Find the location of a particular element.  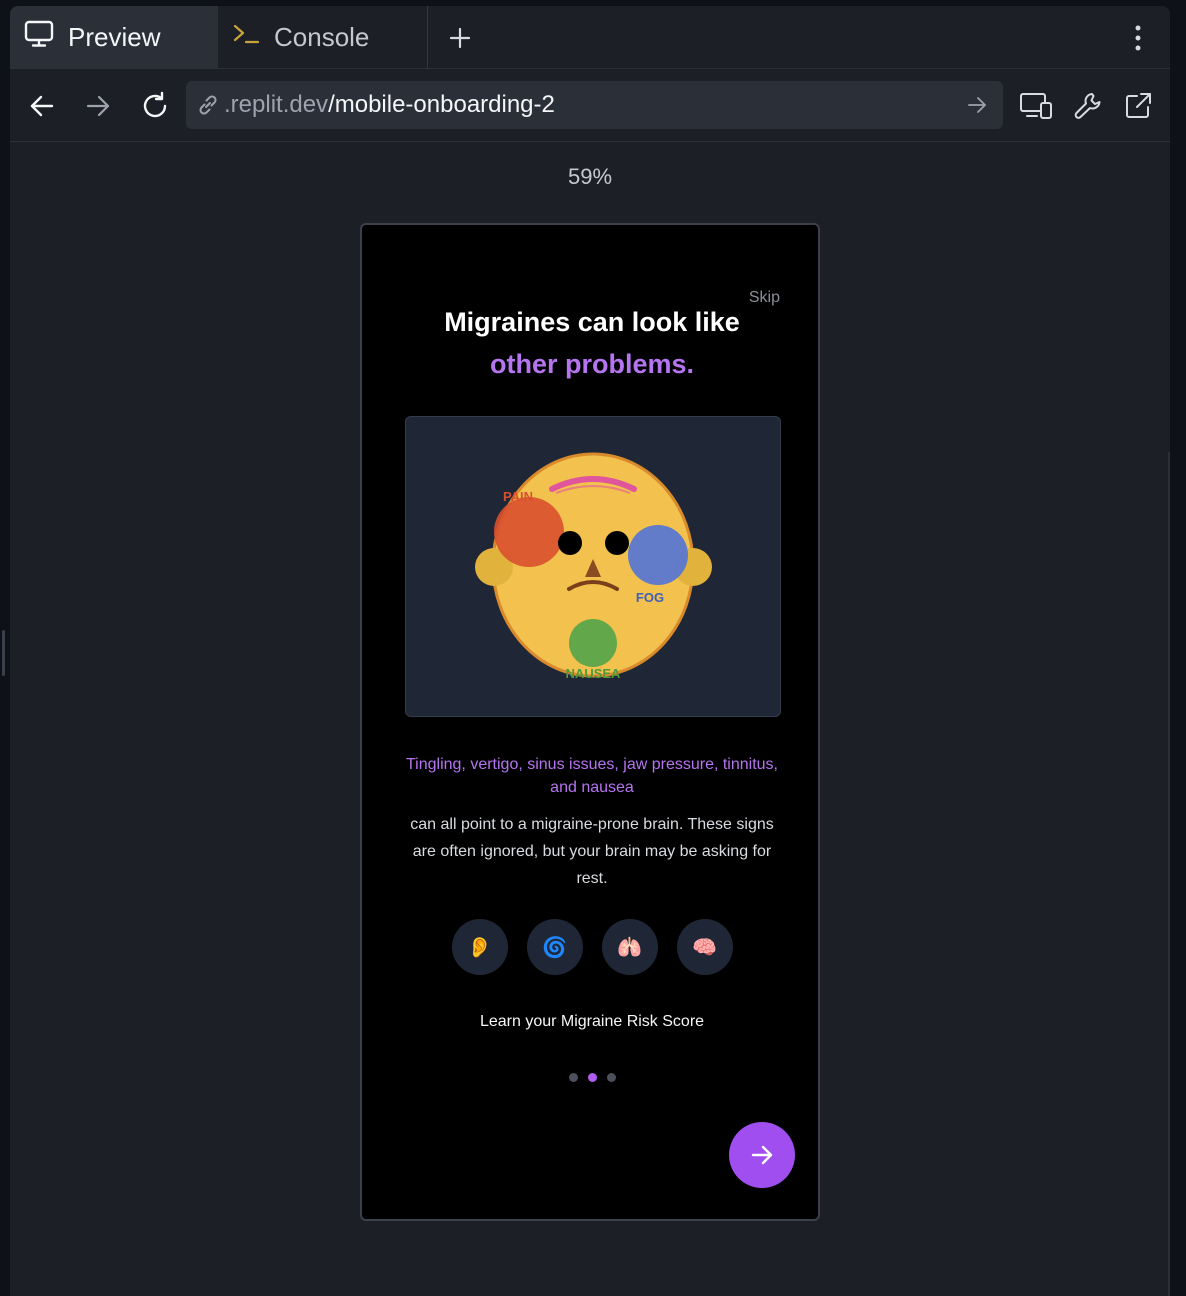

spiral-icon: 🌀 is located at coordinates (554, 947).